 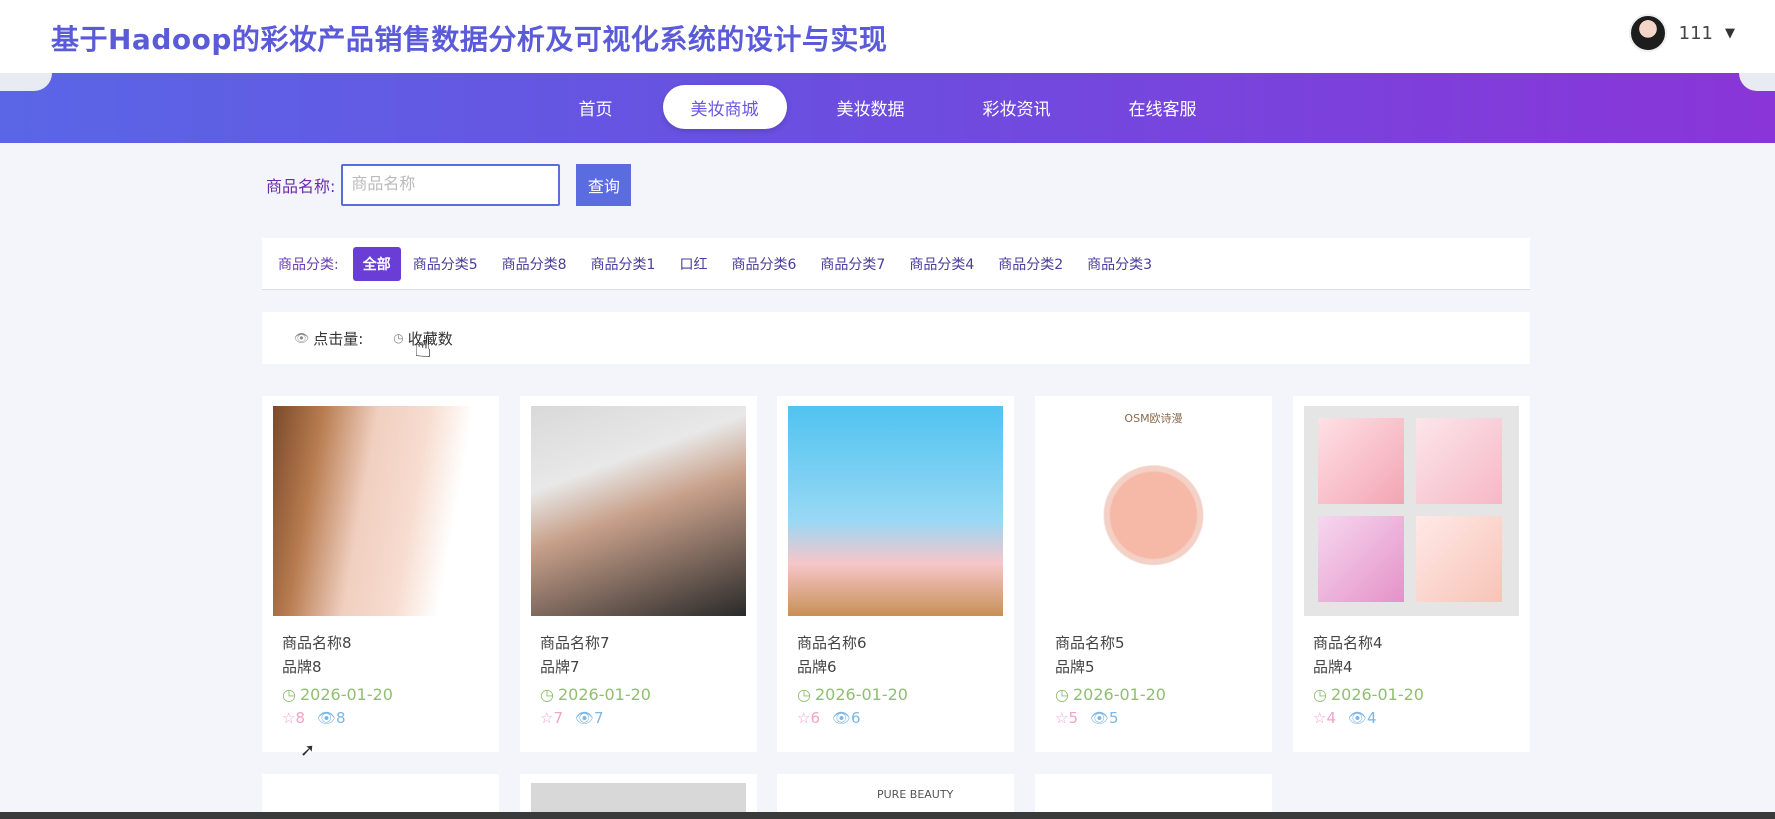 I want to click on product-card: 商品名称8 品牌8 ◷ 2026-01-20 ☆8 👁8, so click(x=380, y=574).